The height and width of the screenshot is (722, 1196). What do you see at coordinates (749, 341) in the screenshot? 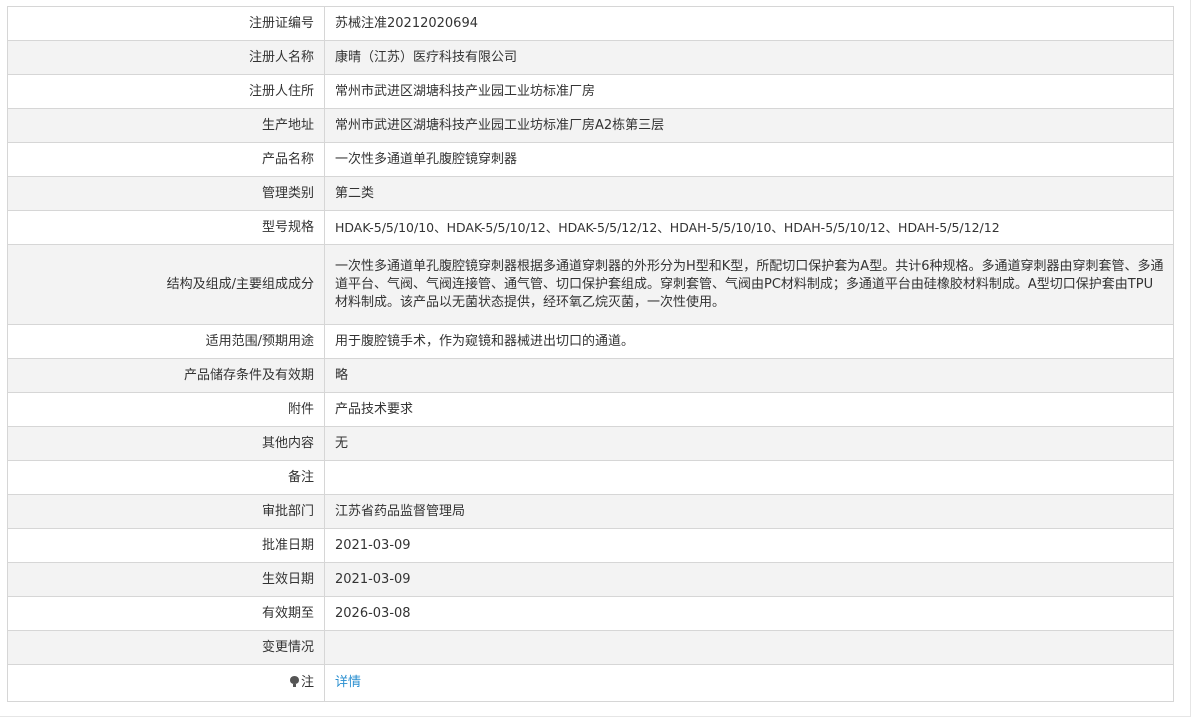
I see `field-value: 用于腹腔镜手术，作为窥镜和器械进出切口的通道。` at bounding box center [749, 341].